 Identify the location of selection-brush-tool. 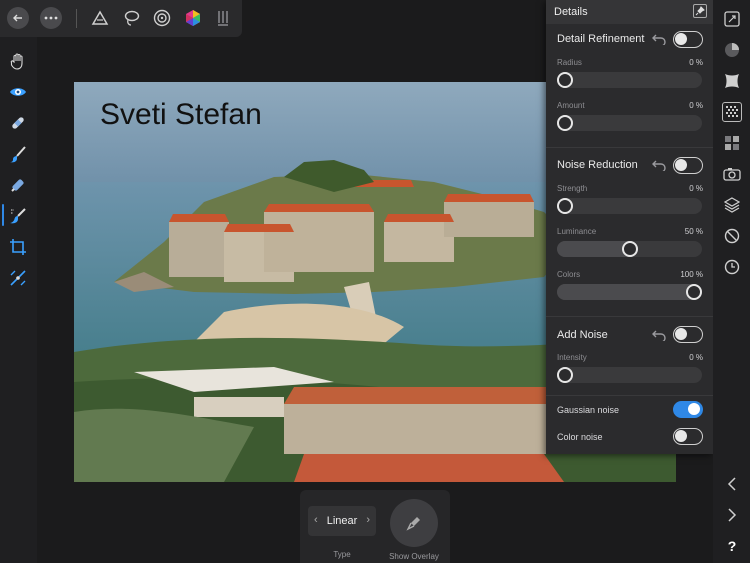
(18, 216).